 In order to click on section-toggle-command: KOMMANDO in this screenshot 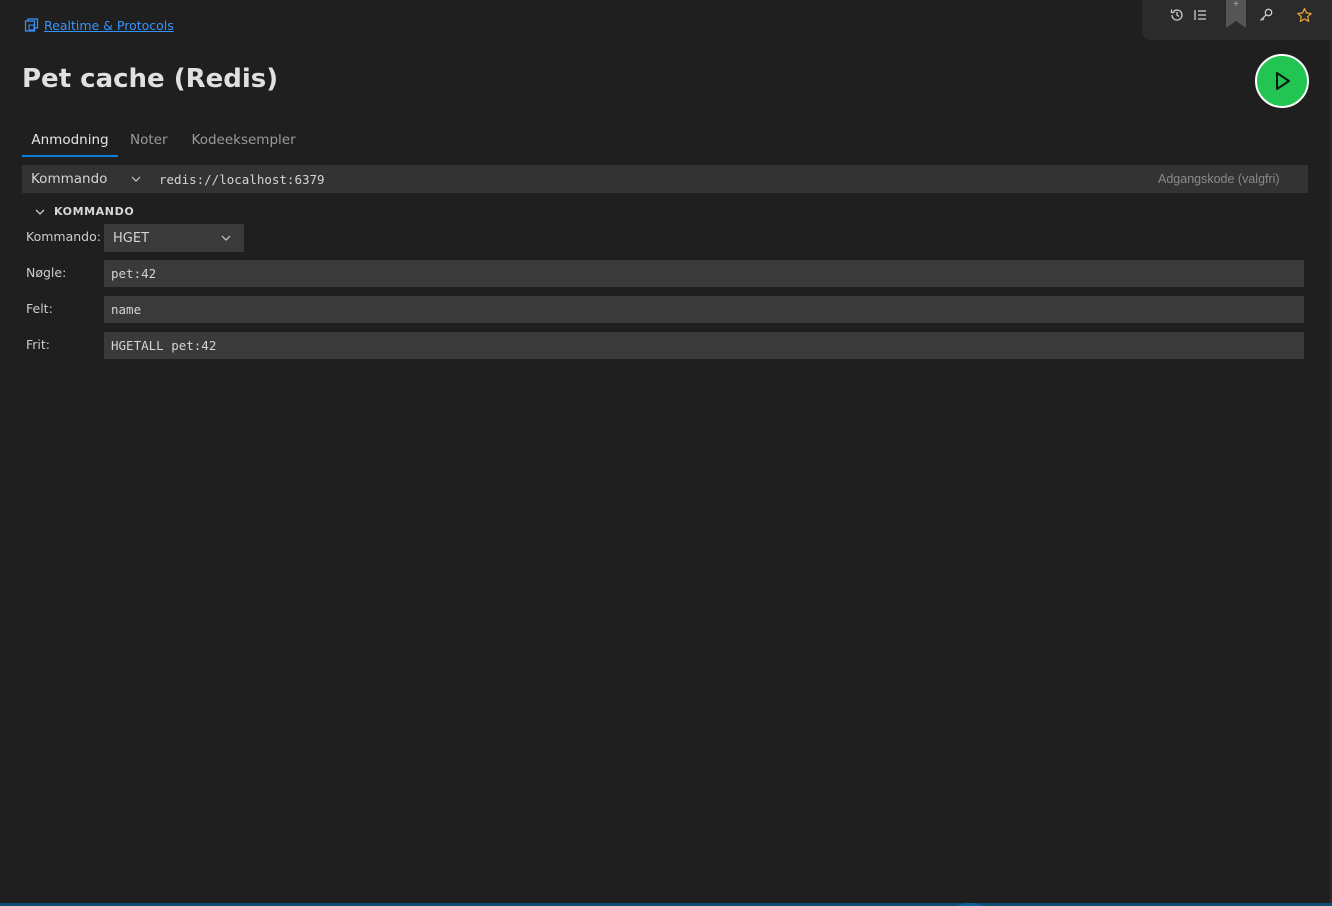, I will do `click(84, 211)`.